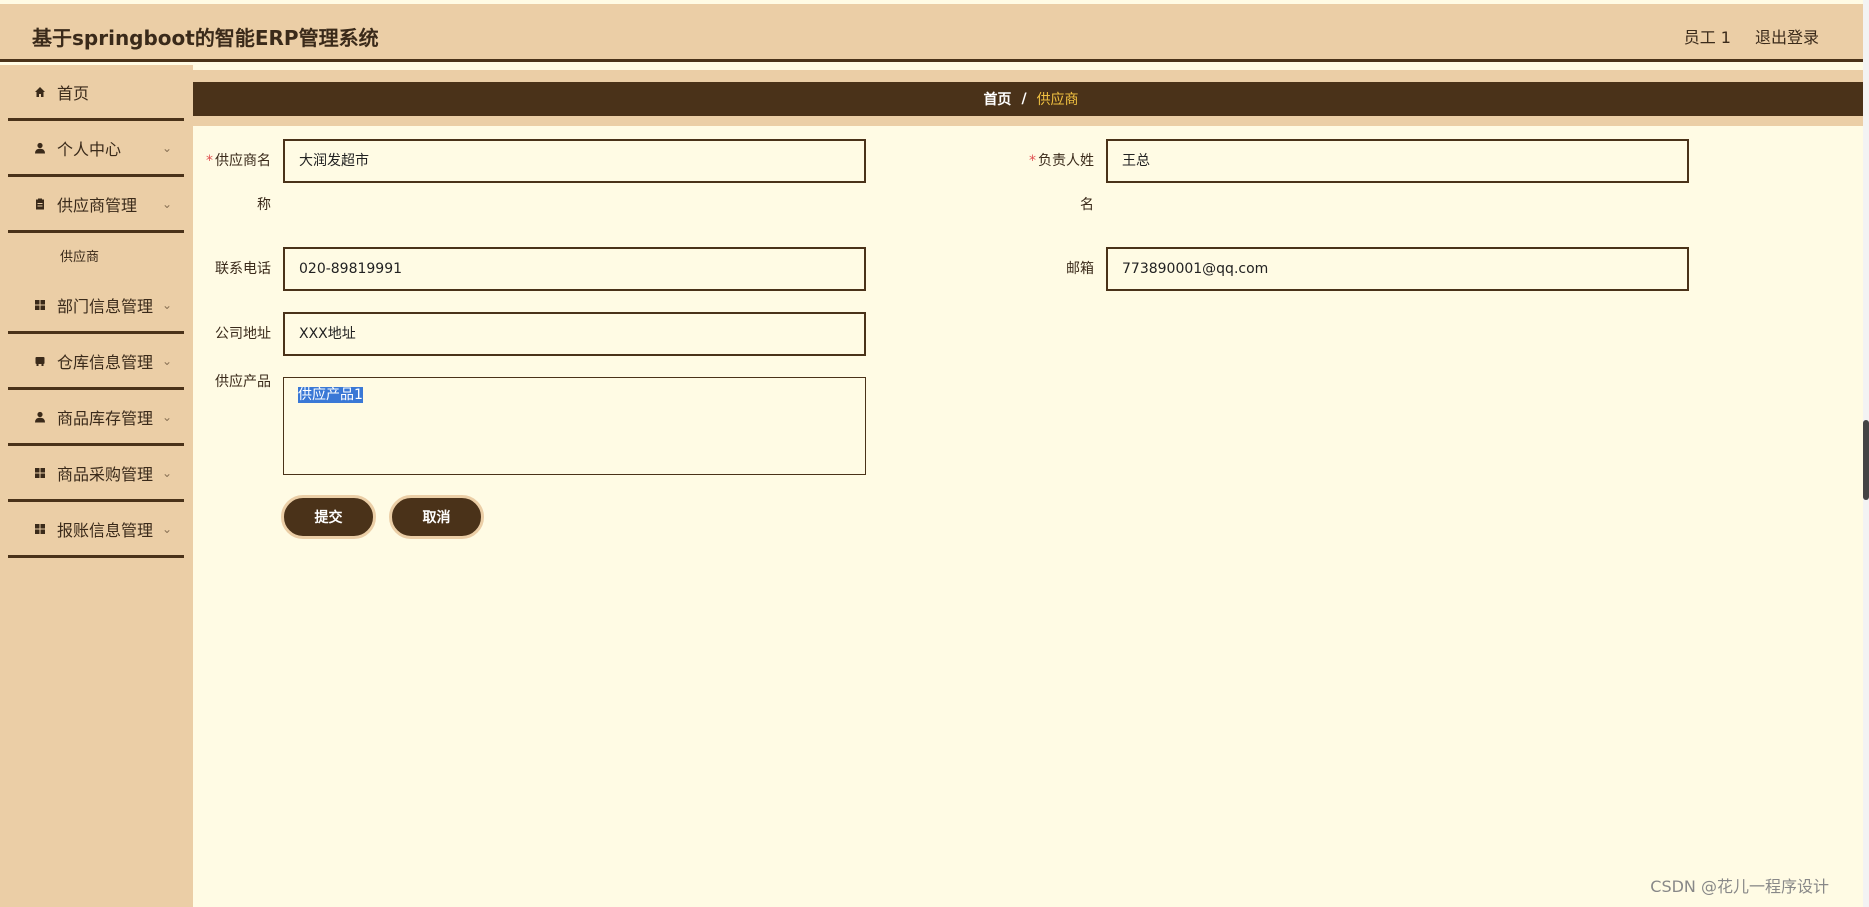  What do you see at coordinates (436, 517) in the screenshot?
I see `cancel-button: 取消` at bounding box center [436, 517].